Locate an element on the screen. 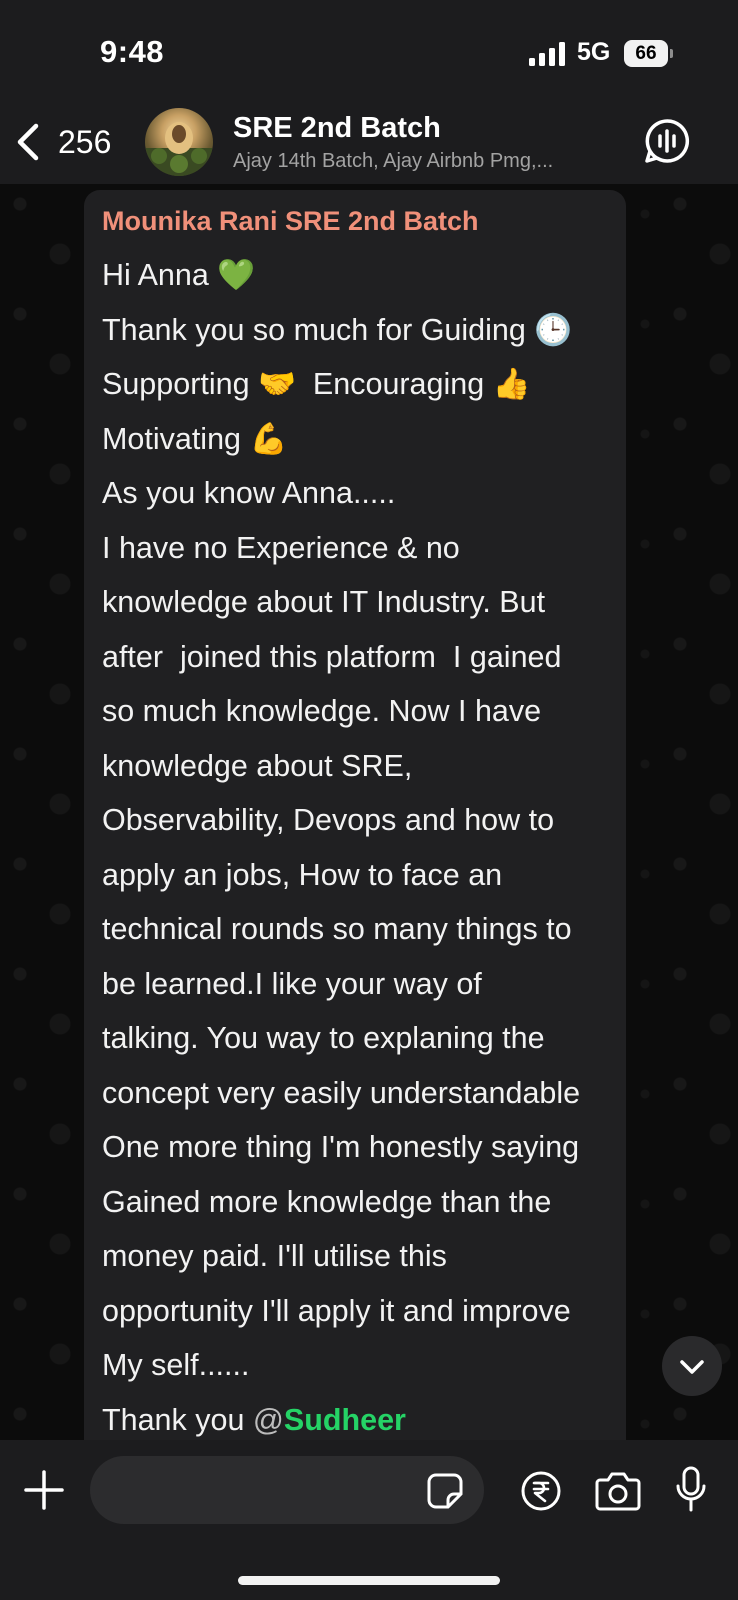 This screenshot has height=1600, width=738. message-input is located at coordinates (287, 1490).